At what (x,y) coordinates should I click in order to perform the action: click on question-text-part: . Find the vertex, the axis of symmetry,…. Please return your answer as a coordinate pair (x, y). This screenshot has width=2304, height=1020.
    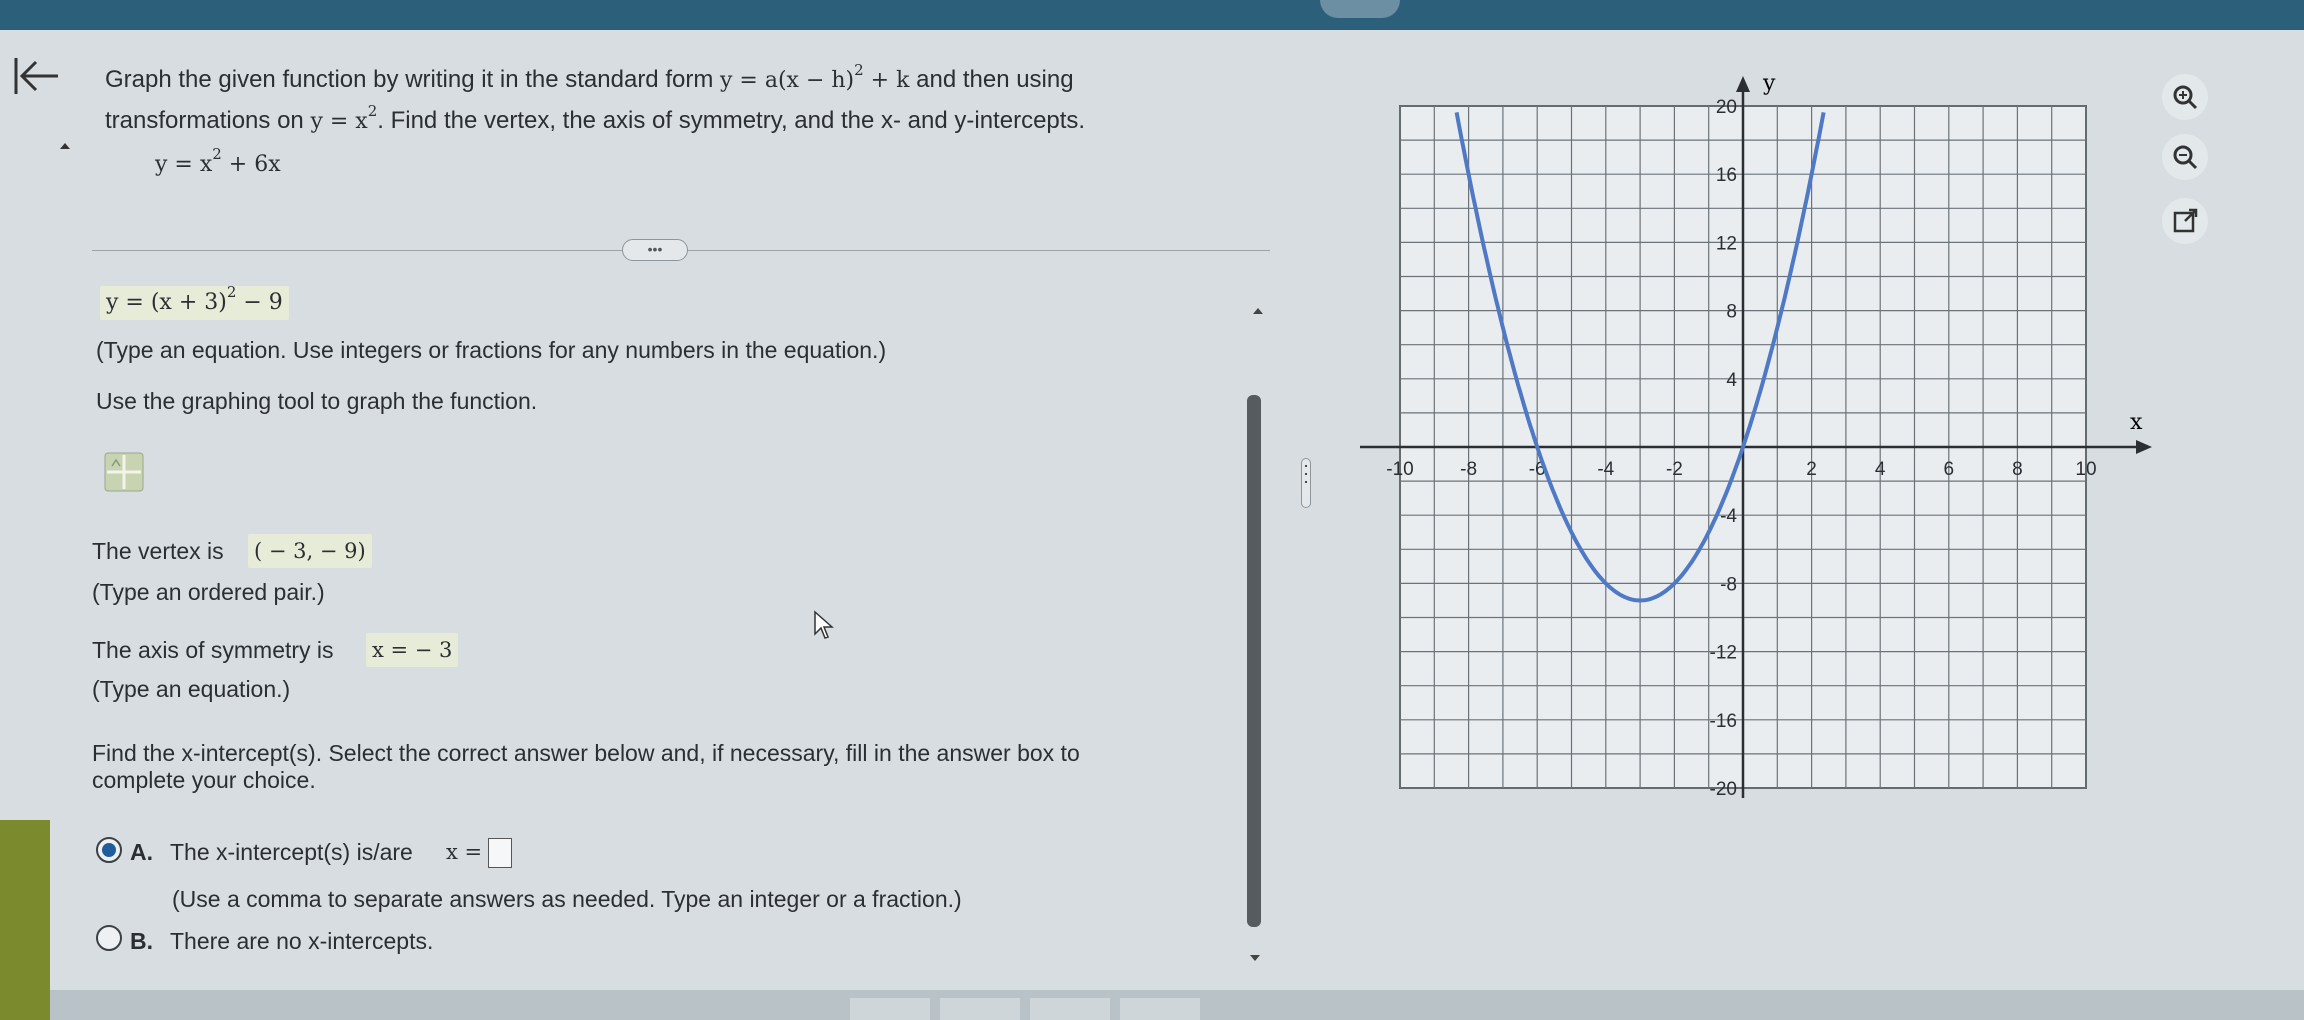
    Looking at the image, I should click on (731, 120).